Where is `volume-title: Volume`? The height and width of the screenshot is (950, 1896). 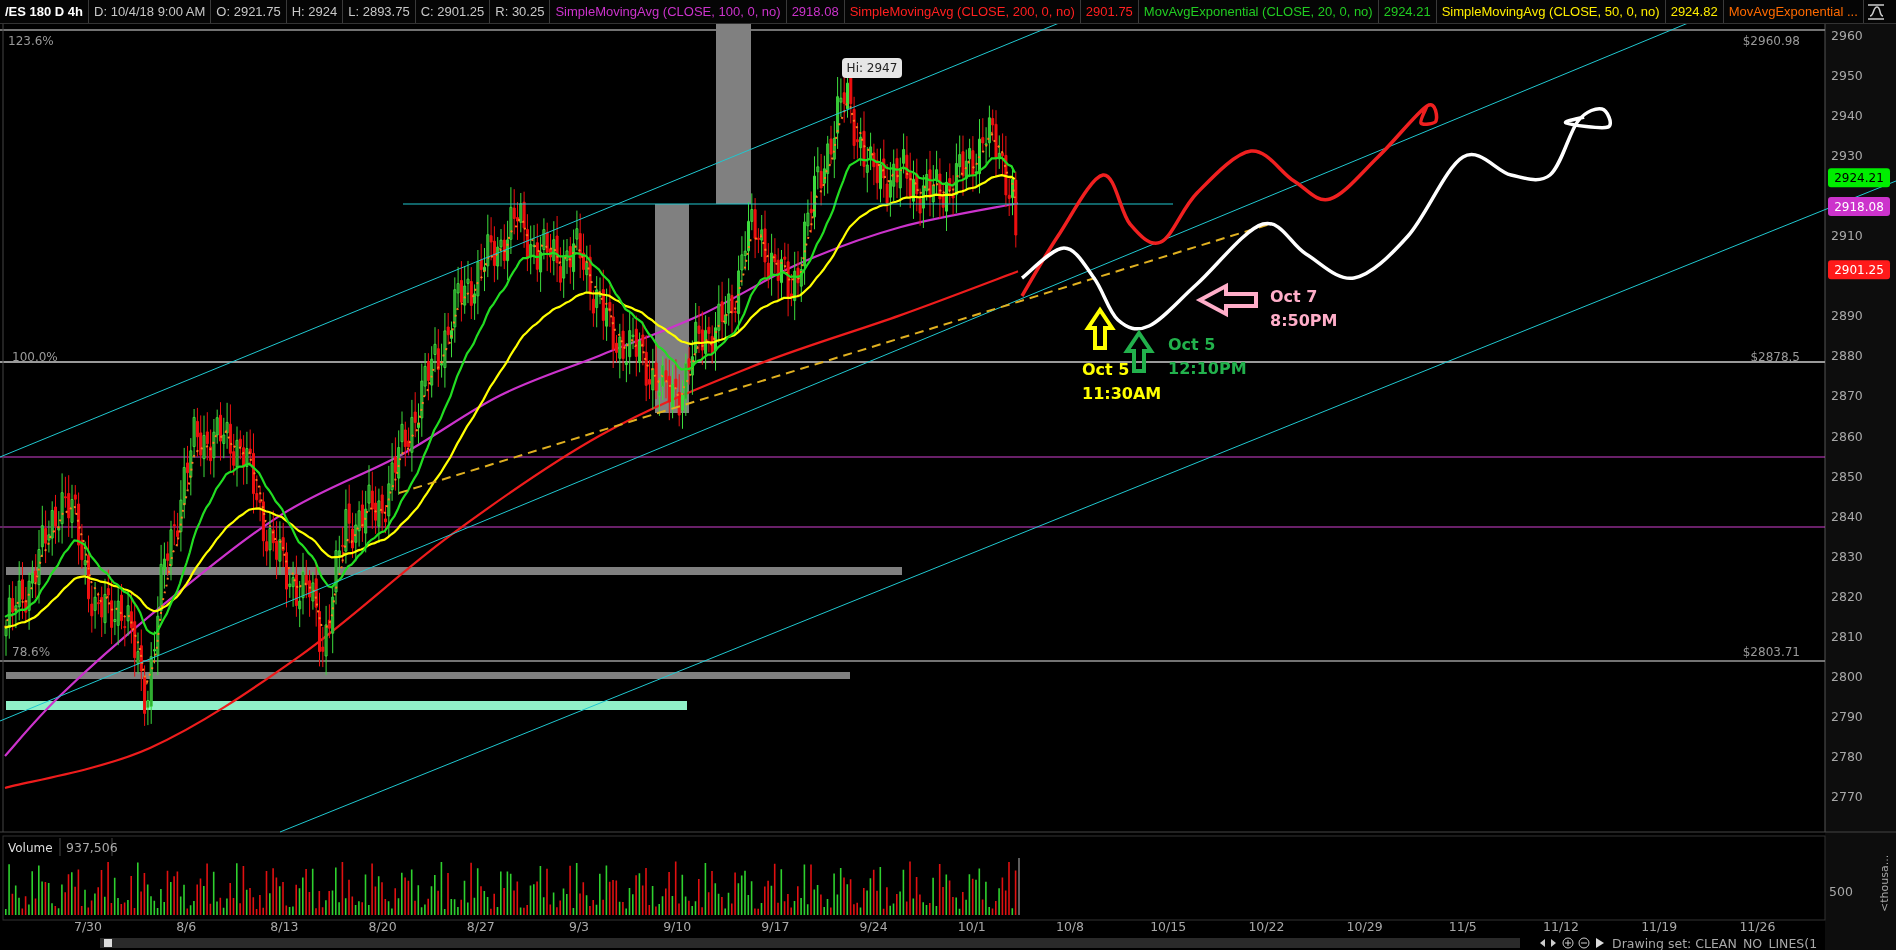 volume-title: Volume is located at coordinates (30, 848).